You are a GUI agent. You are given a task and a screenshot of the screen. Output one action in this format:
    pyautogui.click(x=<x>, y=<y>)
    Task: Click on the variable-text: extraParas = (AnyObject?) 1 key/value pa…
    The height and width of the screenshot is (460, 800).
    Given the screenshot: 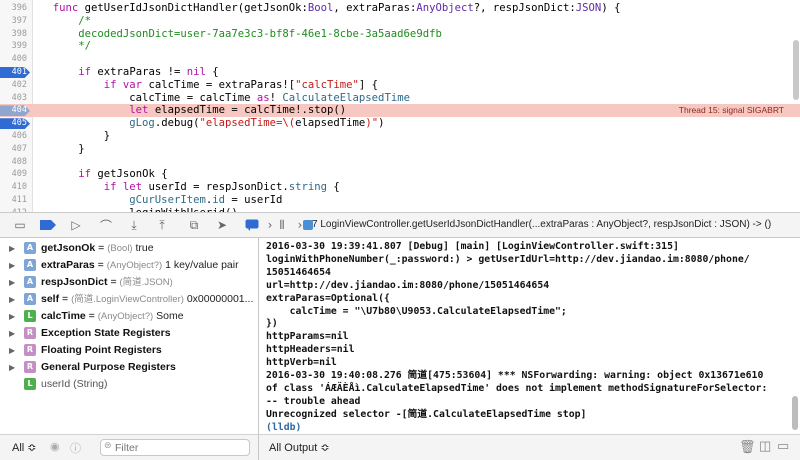 What is the action you would take?
    pyautogui.click(x=140, y=265)
    